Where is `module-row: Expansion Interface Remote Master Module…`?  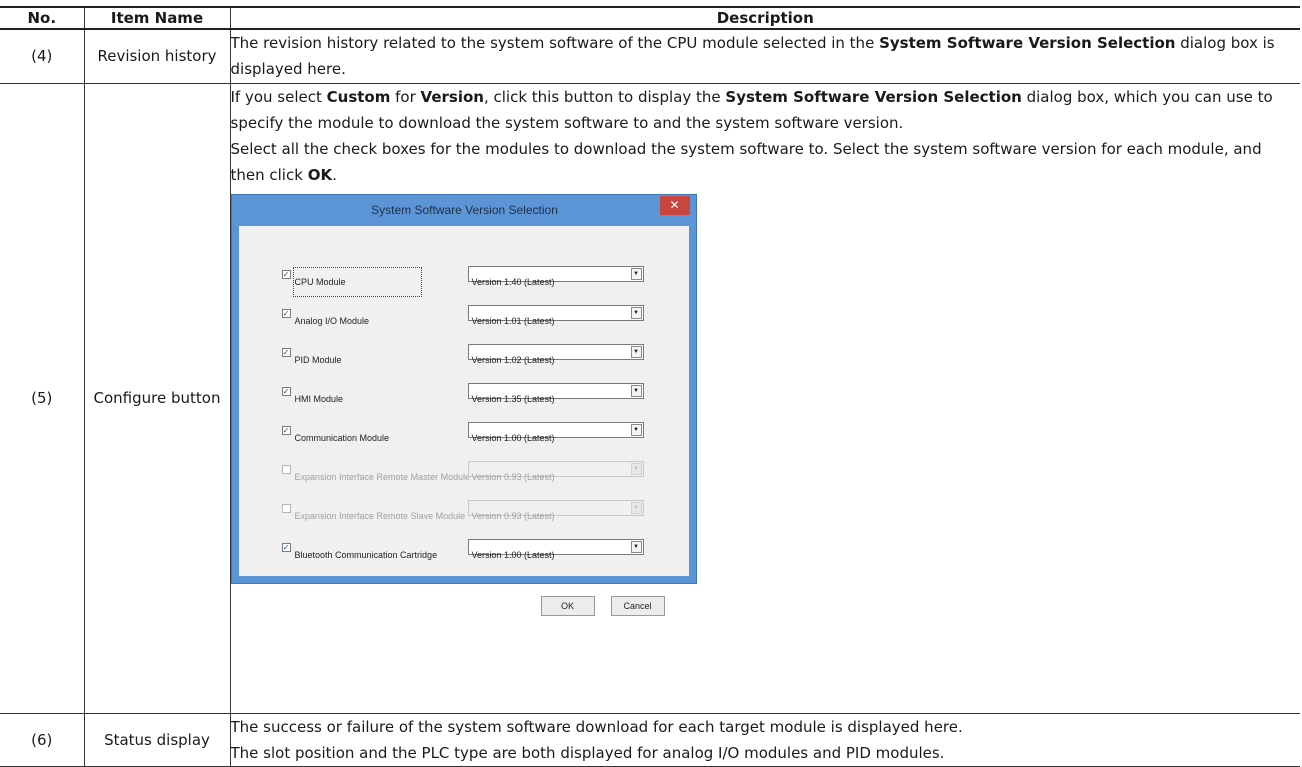 module-row: Expansion Interface Remote Master Module… is located at coordinates (464, 471).